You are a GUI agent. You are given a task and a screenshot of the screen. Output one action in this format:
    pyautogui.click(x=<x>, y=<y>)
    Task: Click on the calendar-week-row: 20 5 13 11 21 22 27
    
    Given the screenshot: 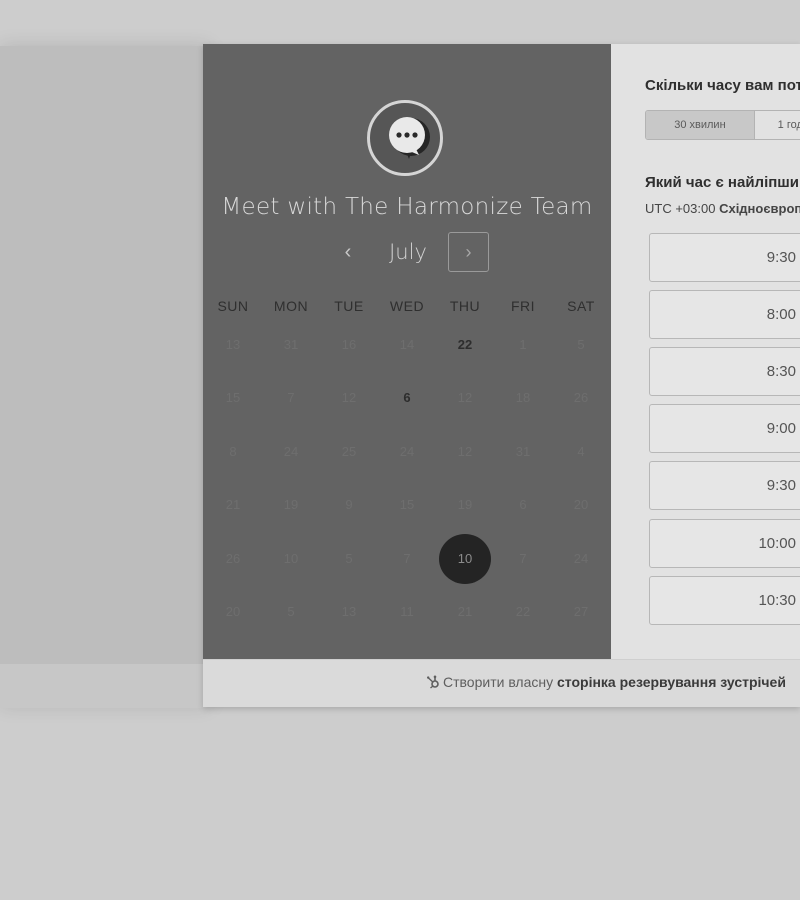 What is the action you would take?
    pyautogui.click(x=407, y=613)
    